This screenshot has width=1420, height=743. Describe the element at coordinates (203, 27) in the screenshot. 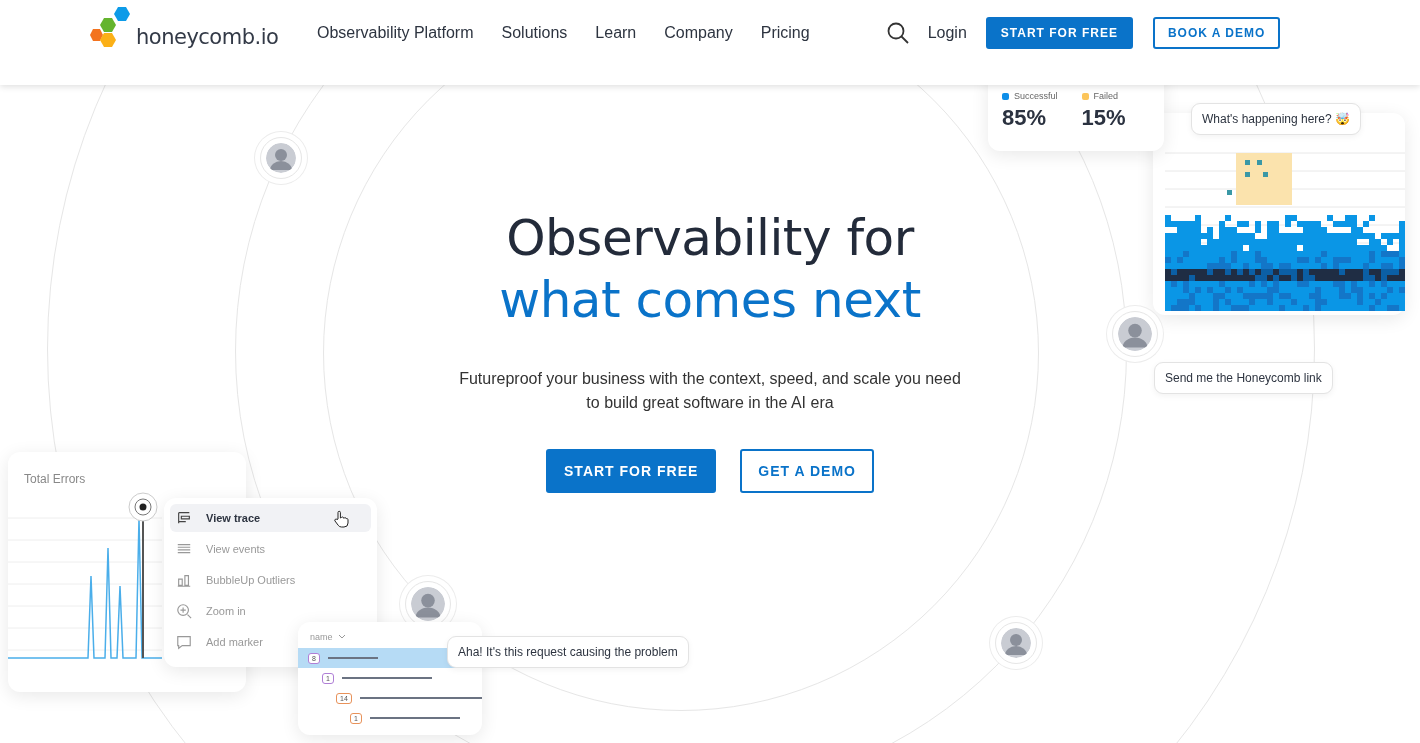

I see `honeycomb-logo: honeycomb.io` at that location.